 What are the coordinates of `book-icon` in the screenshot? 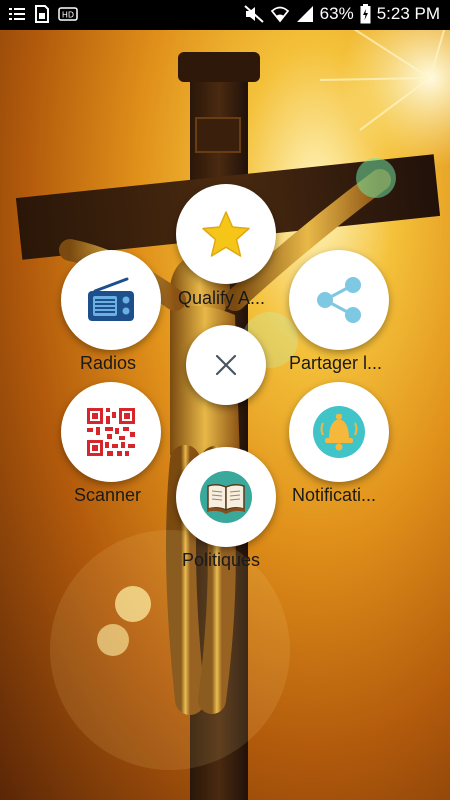 It's located at (226, 497).